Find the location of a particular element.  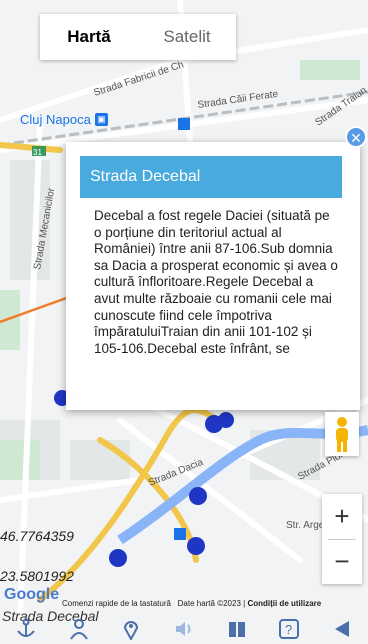

help-icon: ? is located at coordinates (289, 629).